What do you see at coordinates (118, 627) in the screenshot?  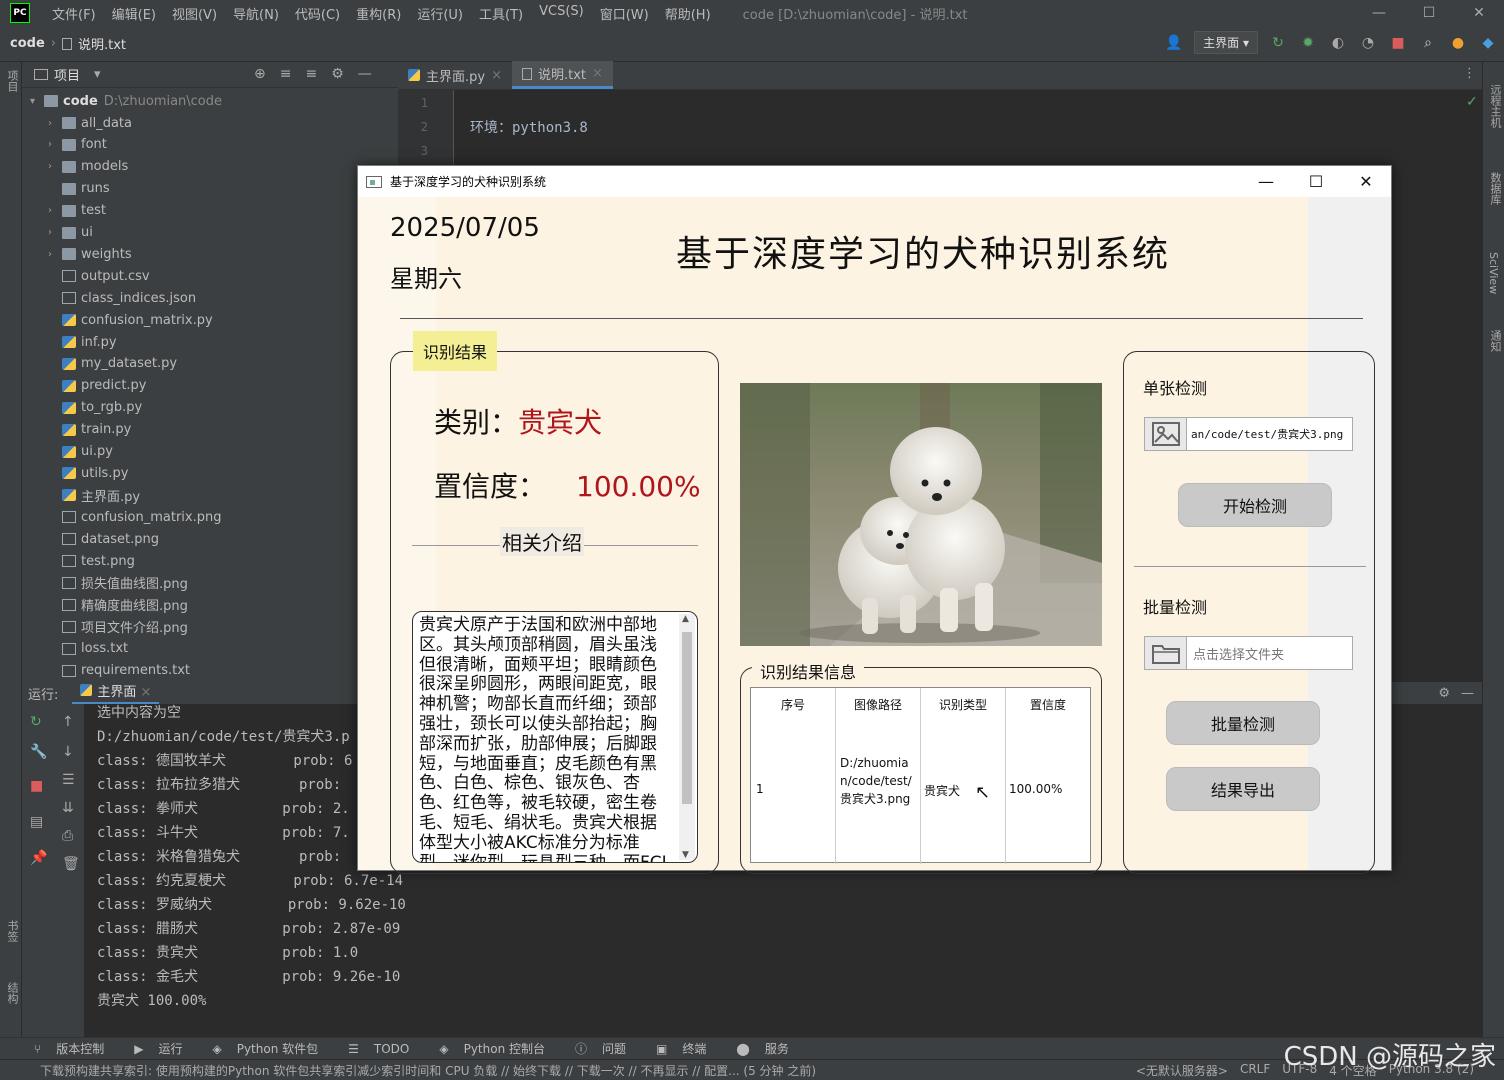 I see `tree-file: 项目文件介绍.png` at bounding box center [118, 627].